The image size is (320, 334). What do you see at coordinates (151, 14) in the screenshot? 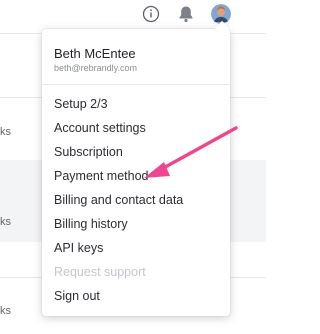
I see `info-icon` at bounding box center [151, 14].